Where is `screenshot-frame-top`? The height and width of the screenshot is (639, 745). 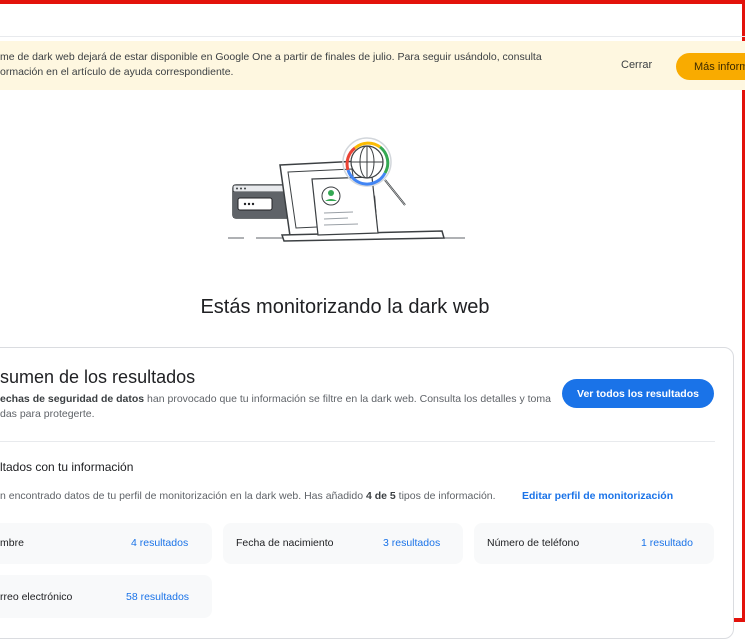 screenshot-frame-top is located at coordinates (372, 2).